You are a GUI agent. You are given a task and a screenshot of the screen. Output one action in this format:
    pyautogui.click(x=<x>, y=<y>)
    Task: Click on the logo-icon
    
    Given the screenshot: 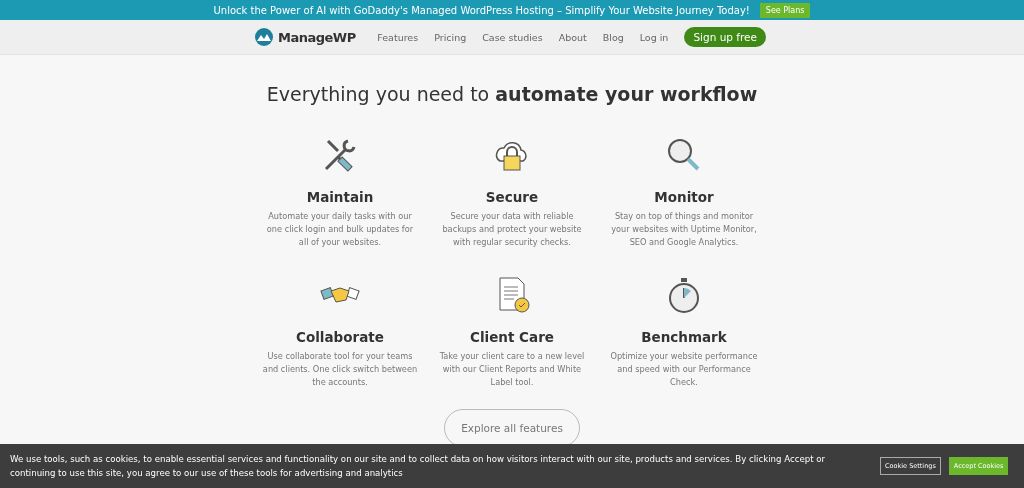 What is the action you would take?
    pyautogui.click(x=264, y=37)
    